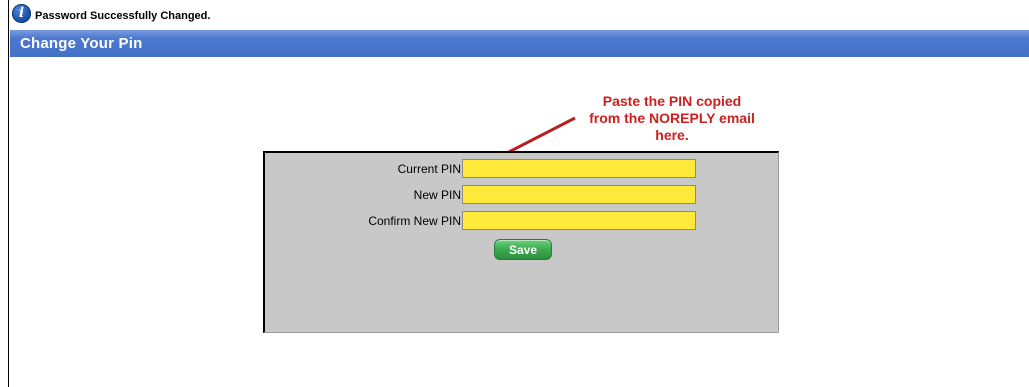 The image size is (1029, 387). Describe the element at coordinates (81, 43) in the screenshot. I see `page-title: Change Your Pin` at that location.